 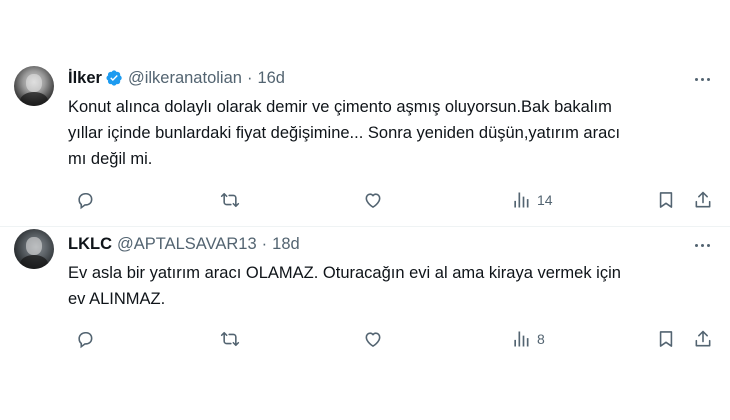 What do you see at coordinates (114, 78) in the screenshot?
I see `verified-badge-icon` at bounding box center [114, 78].